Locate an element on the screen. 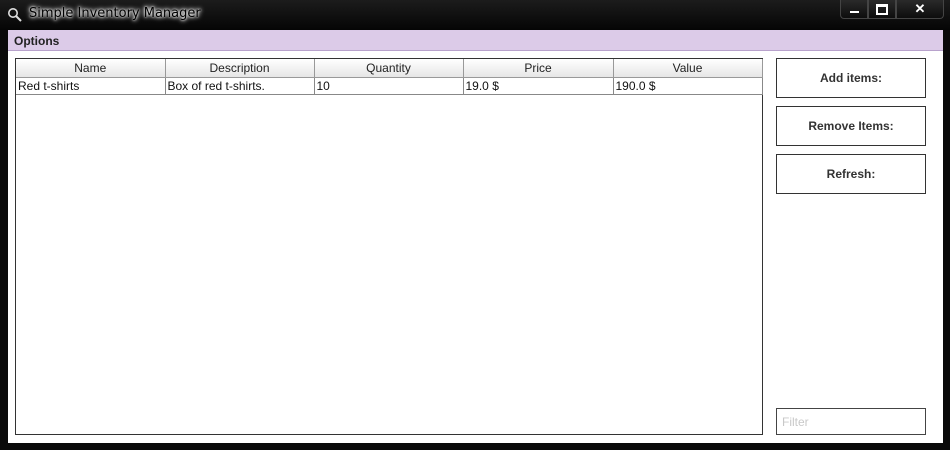 Image resolution: width=950 pixels, height=450 pixels. maximize-button is located at coordinates (882, 9).